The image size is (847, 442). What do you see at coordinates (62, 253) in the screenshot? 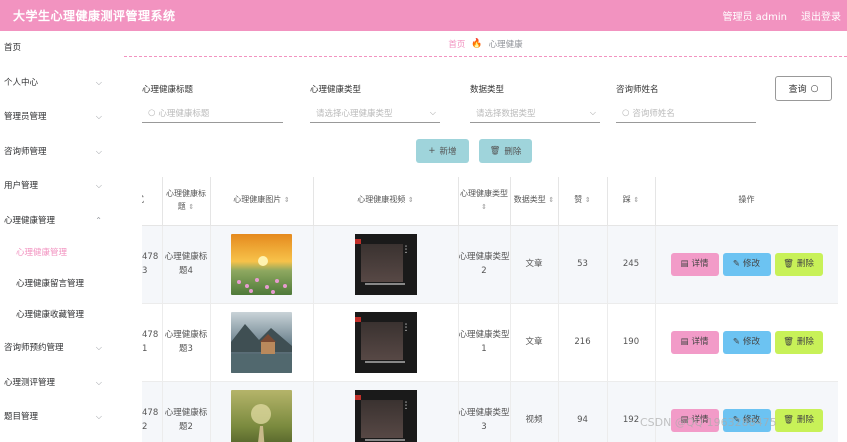
I see `submenu-item-mental-health: 心理健康管理` at bounding box center [62, 253].